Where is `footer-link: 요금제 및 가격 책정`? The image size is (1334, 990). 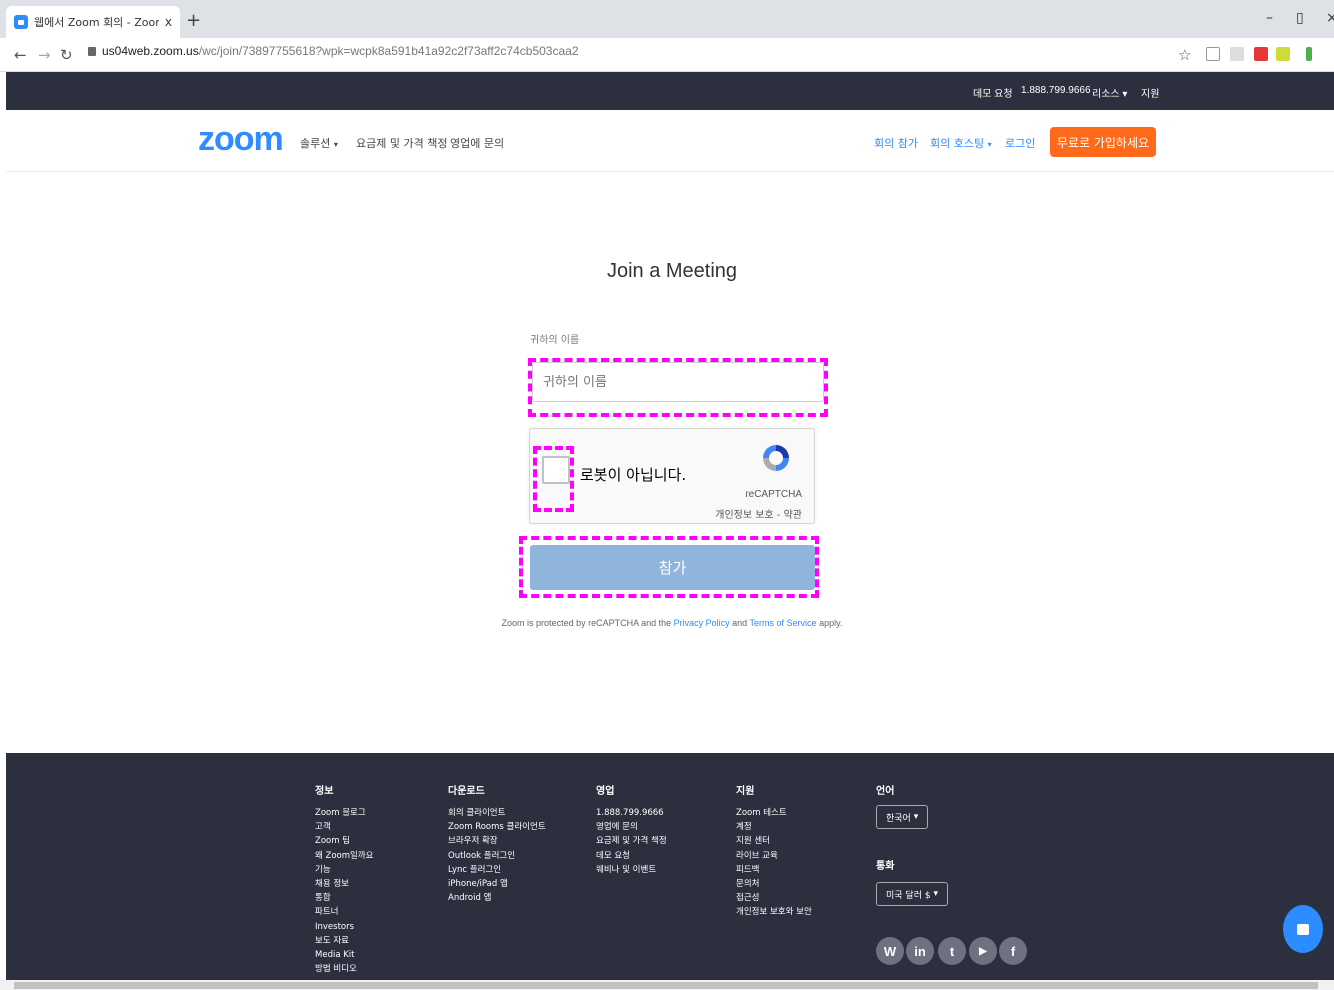
footer-link: 요금제 및 가격 책정 is located at coordinates (631, 841).